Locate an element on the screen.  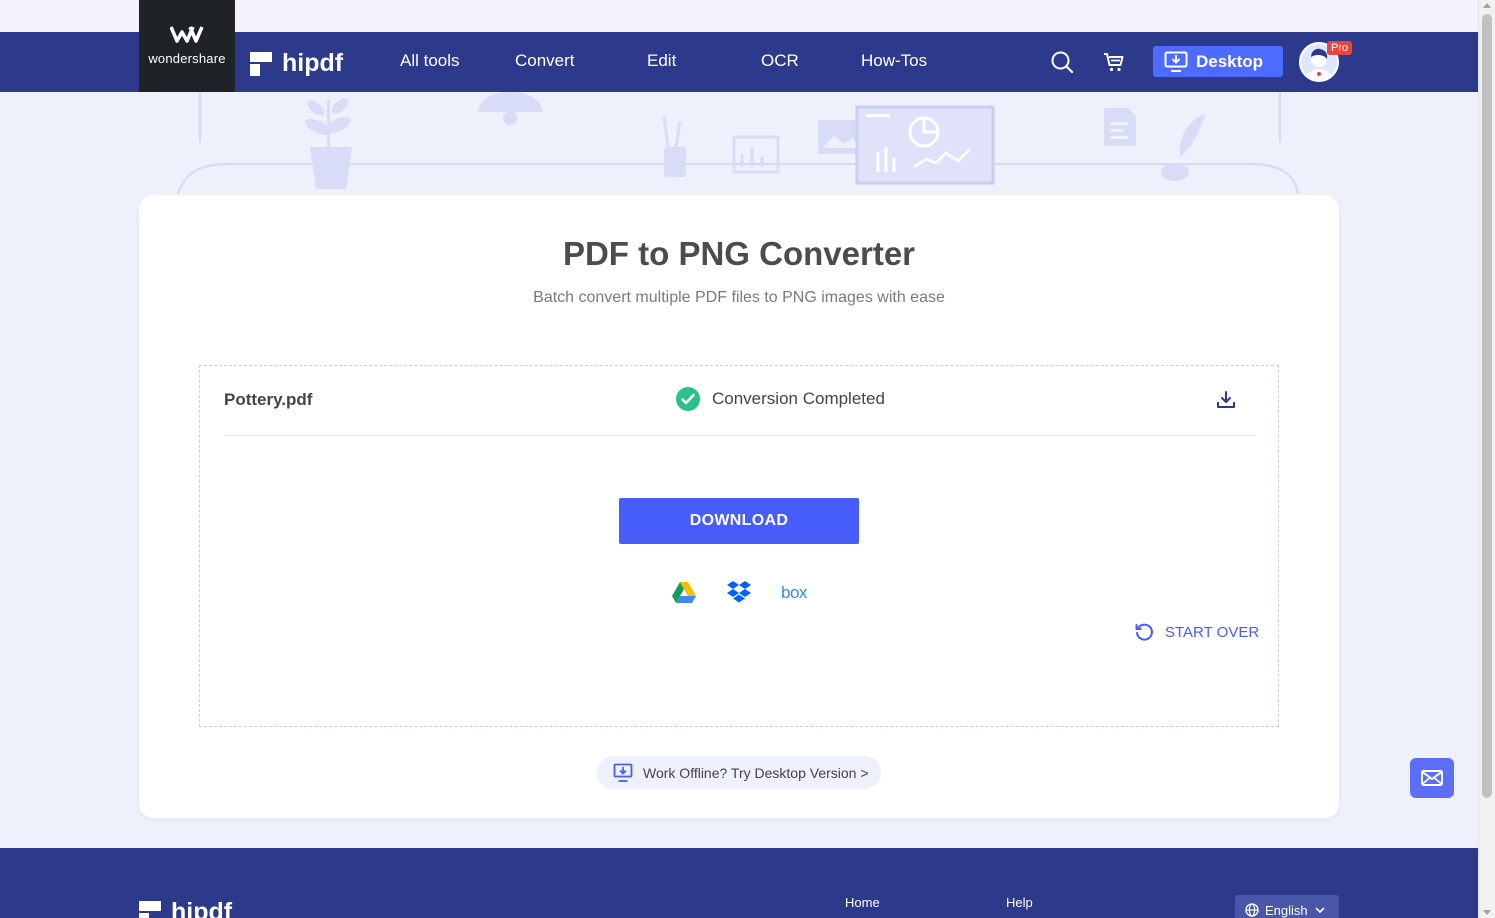
footer-logo-text: hipdf is located at coordinates (202, 908).